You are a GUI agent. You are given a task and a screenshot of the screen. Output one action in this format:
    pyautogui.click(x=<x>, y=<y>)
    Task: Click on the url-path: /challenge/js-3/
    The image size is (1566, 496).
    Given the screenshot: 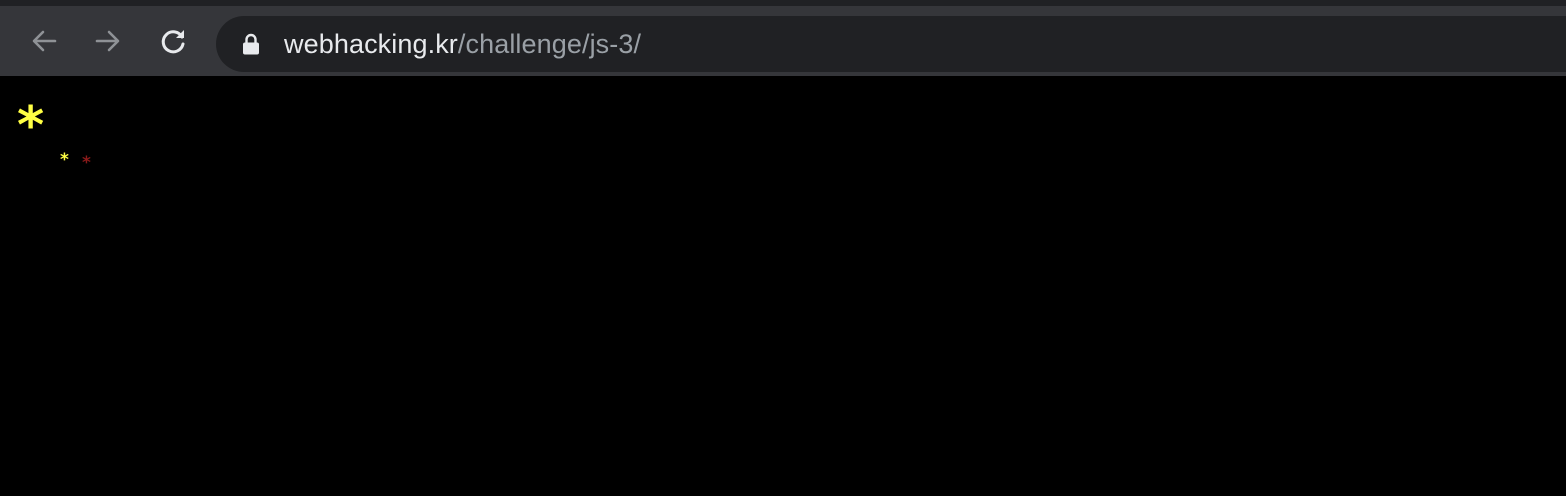 What is the action you would take?
    pyautogui.click(x=549, y=44)
    